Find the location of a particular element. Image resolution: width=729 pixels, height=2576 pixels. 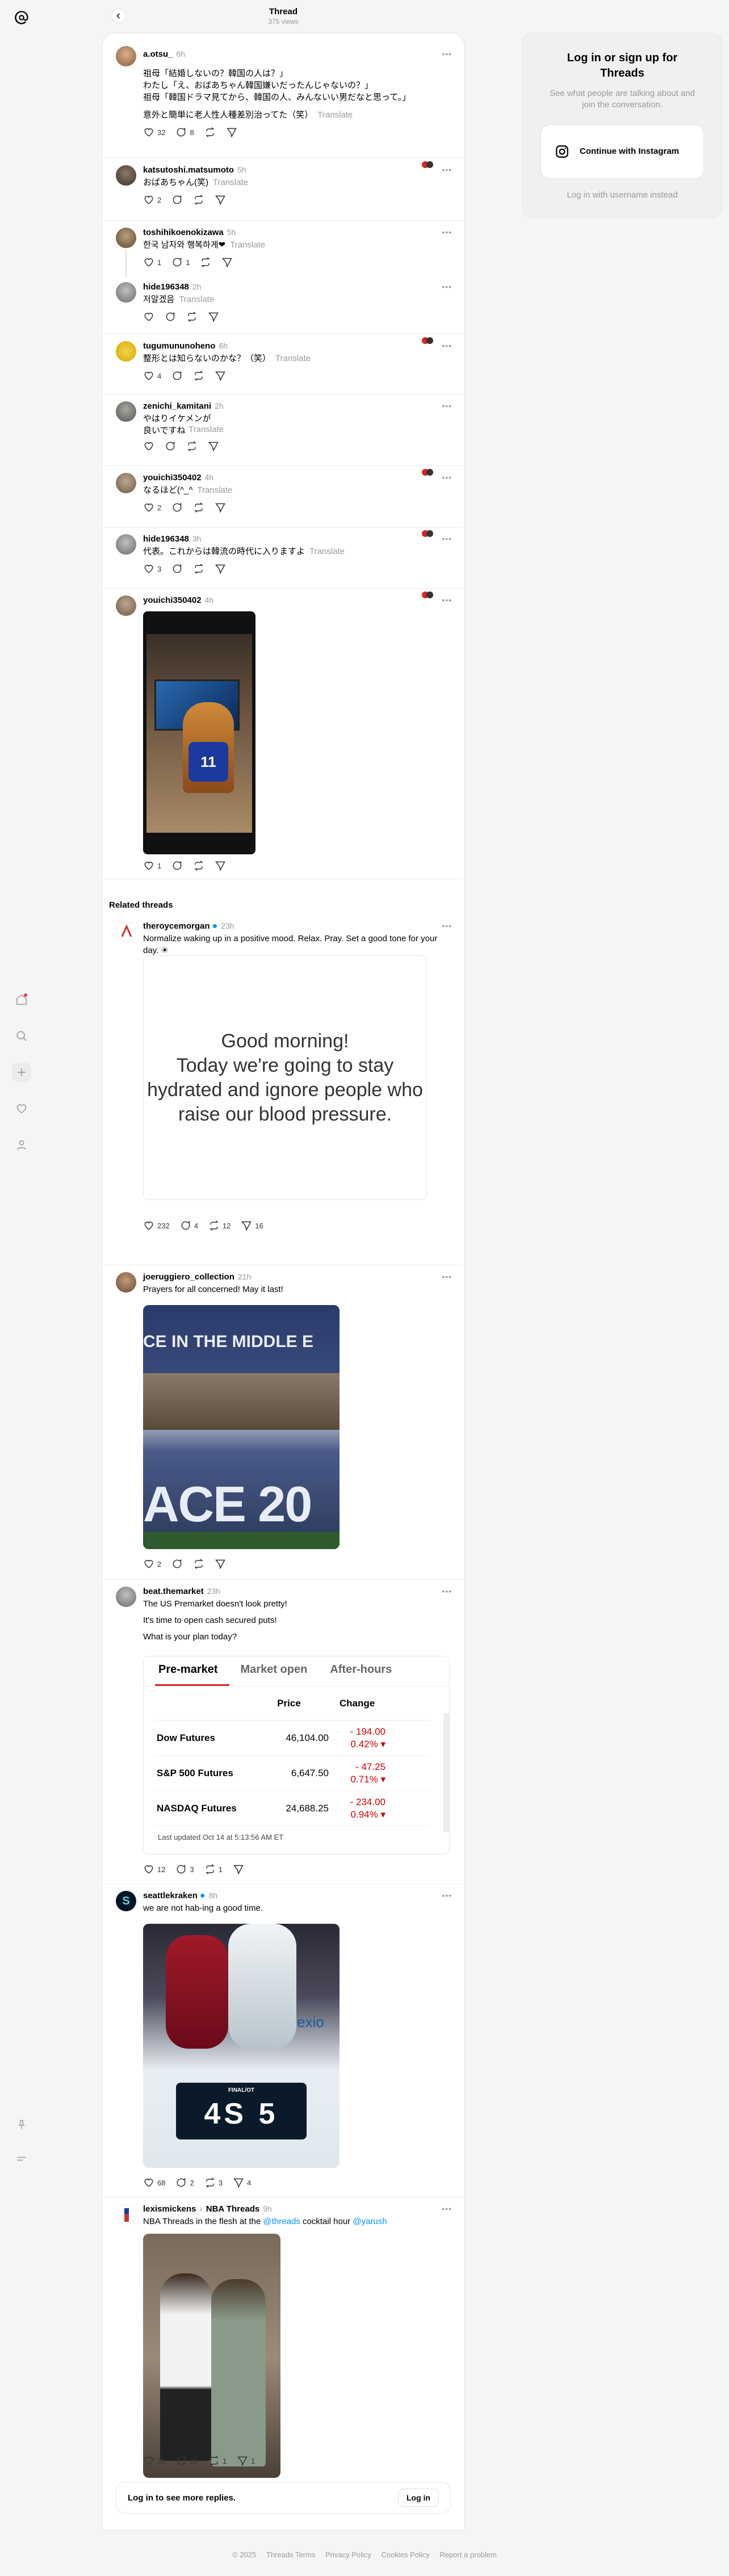

kraken-logo-icon: S is located at coordinates (126, 1901).